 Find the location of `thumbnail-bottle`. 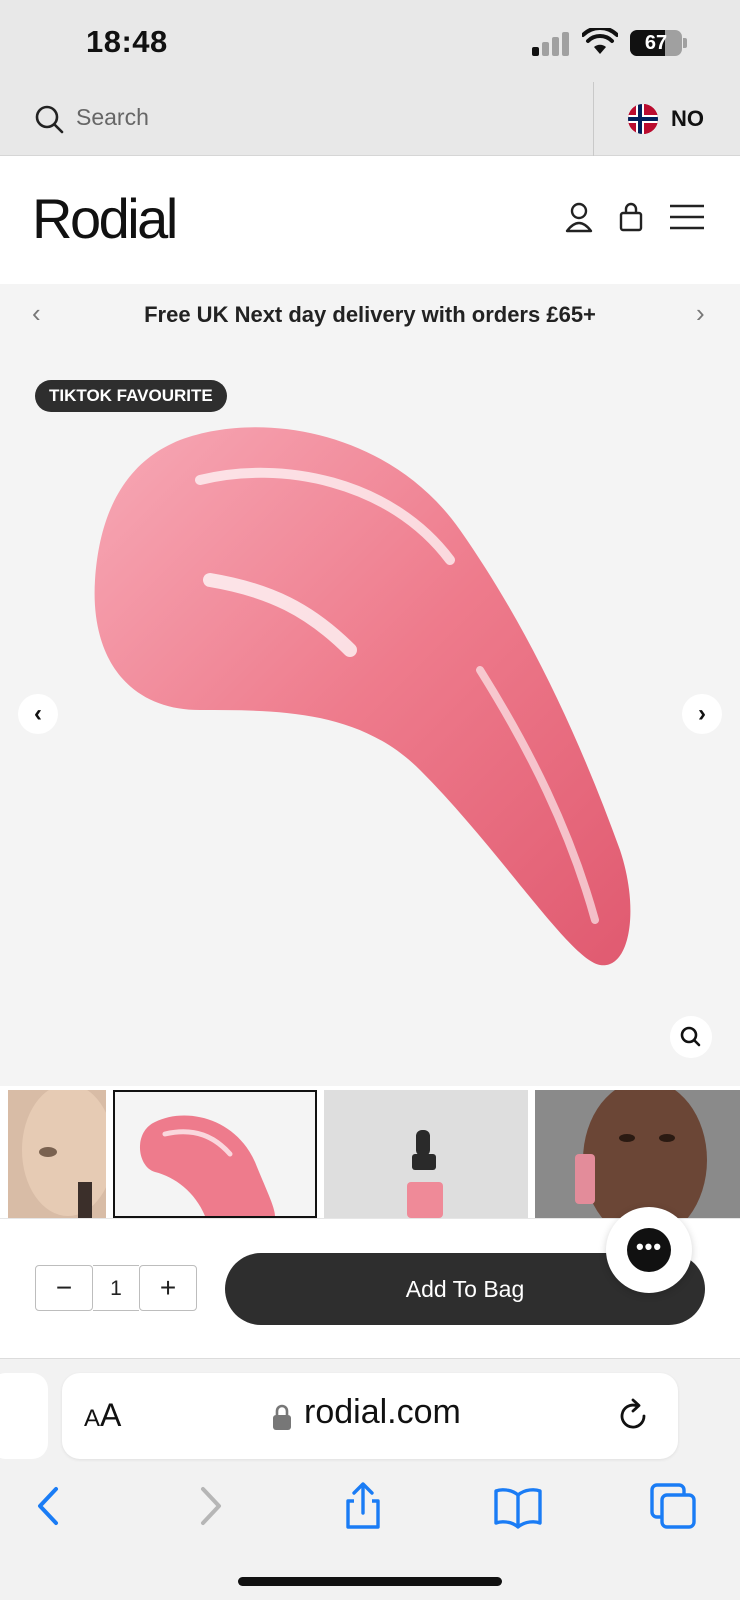

thumbnail-bottle is located at coordinates (426, 1154).